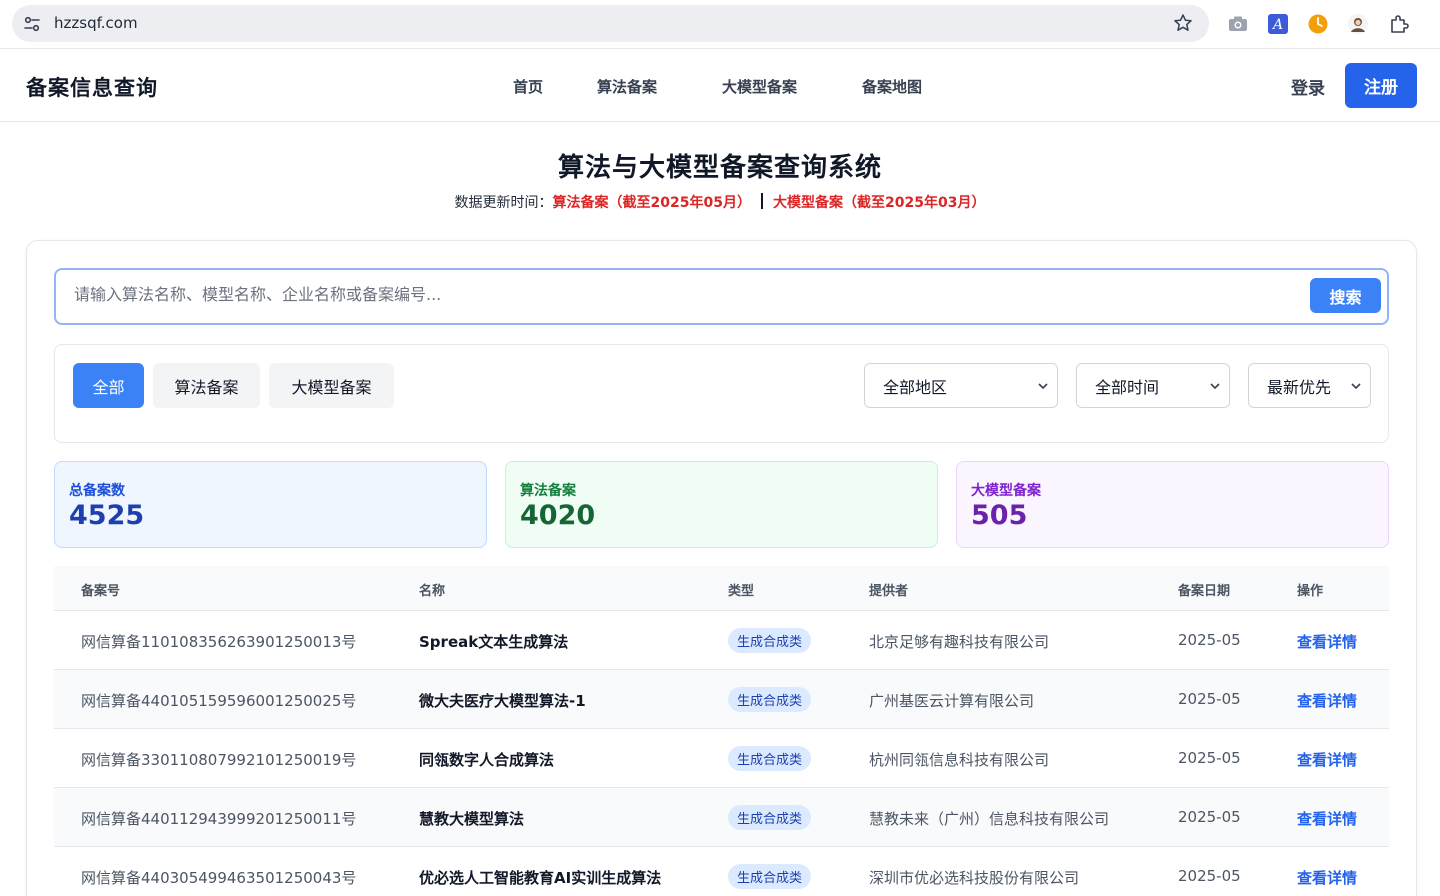 This screenshot has height=896, width=1440. I want to click on filter-panel: 全部 算法备案 大模型备案 全部地区 全部时间 最新优先, so click(721, 393).